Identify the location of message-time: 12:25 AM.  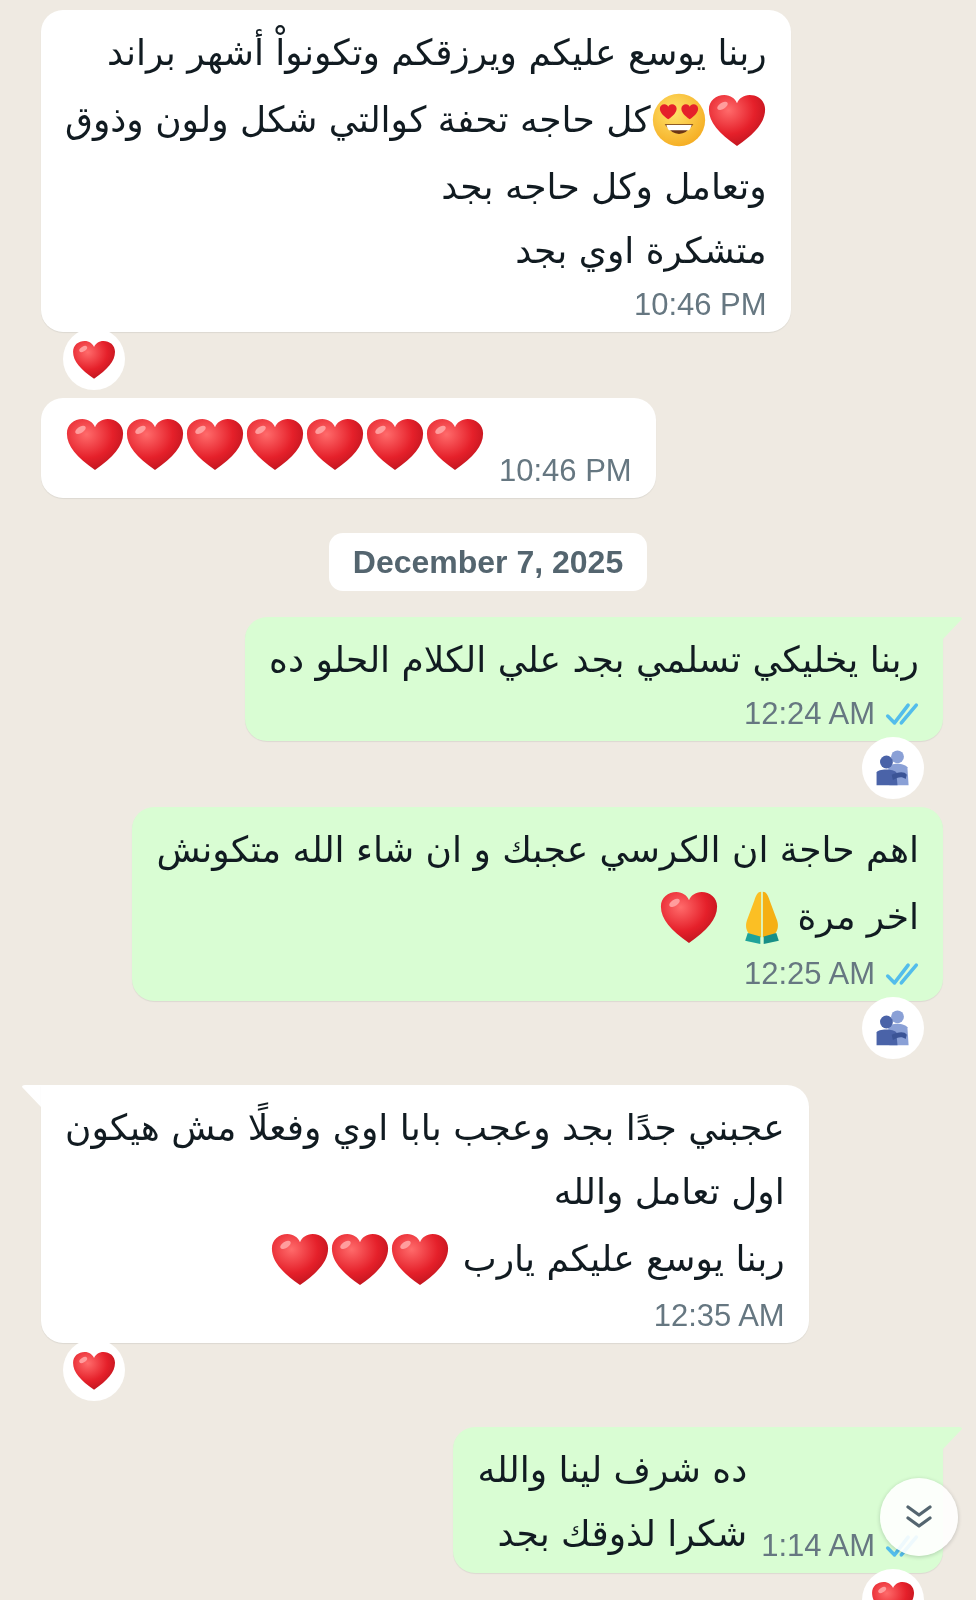
(809, 974).